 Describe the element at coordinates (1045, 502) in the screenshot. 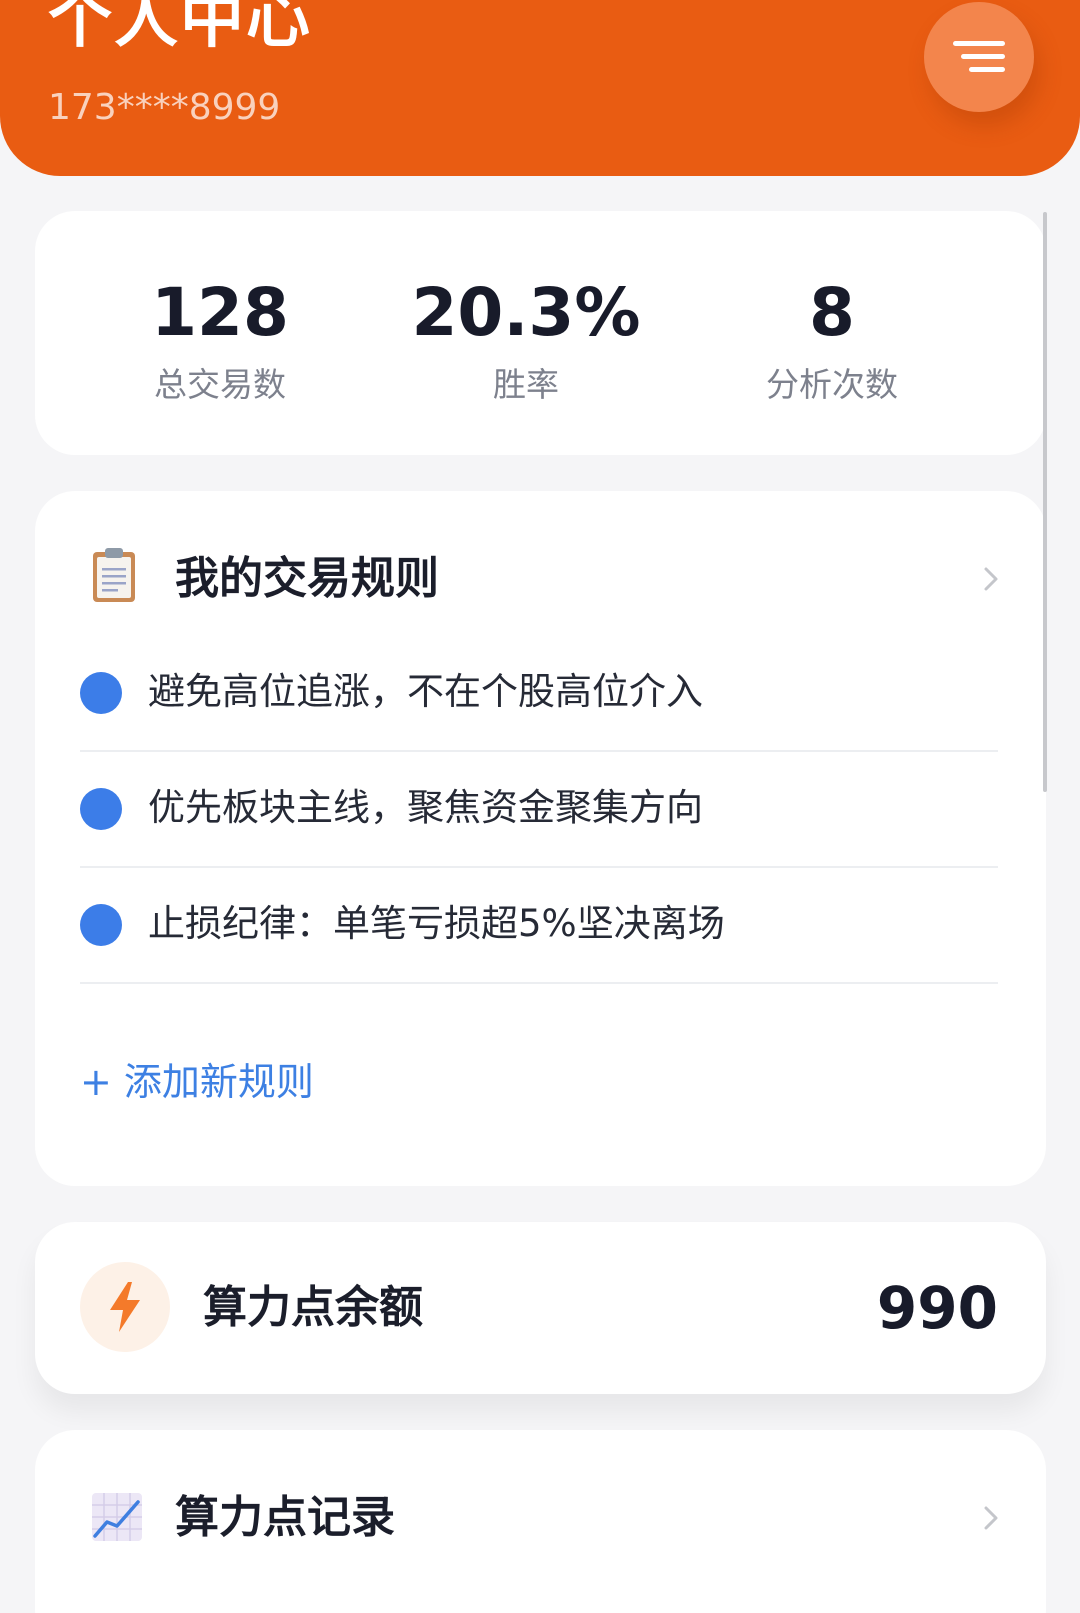

I see `scrollbar` at that location.